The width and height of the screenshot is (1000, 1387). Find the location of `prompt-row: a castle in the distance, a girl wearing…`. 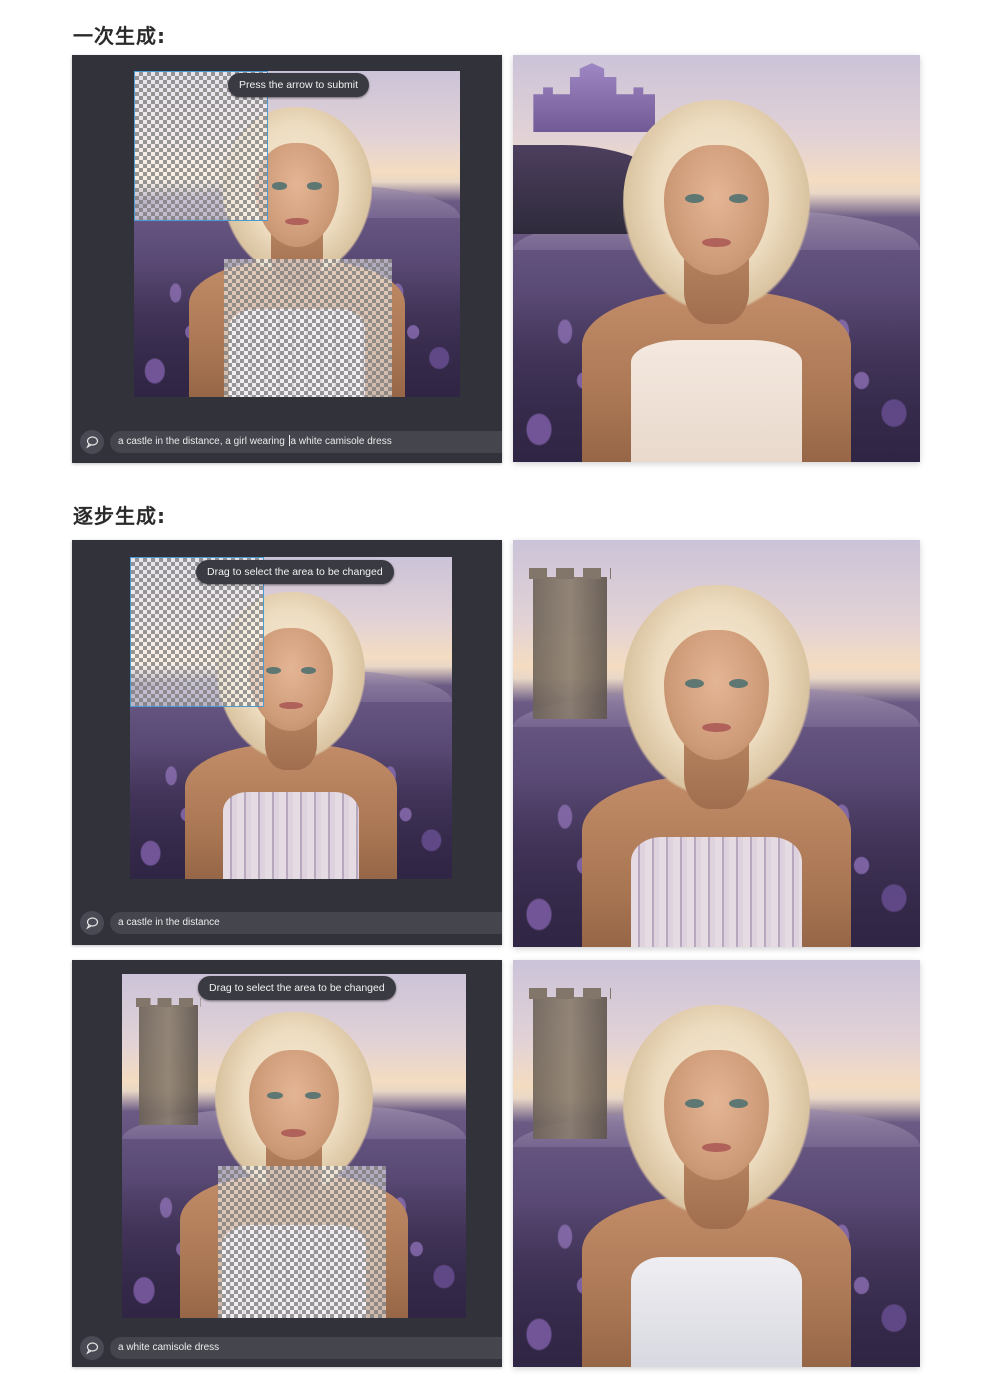

prompt-row: a castle in the distance, a girl wearing… is located at coordinates (291, 442).